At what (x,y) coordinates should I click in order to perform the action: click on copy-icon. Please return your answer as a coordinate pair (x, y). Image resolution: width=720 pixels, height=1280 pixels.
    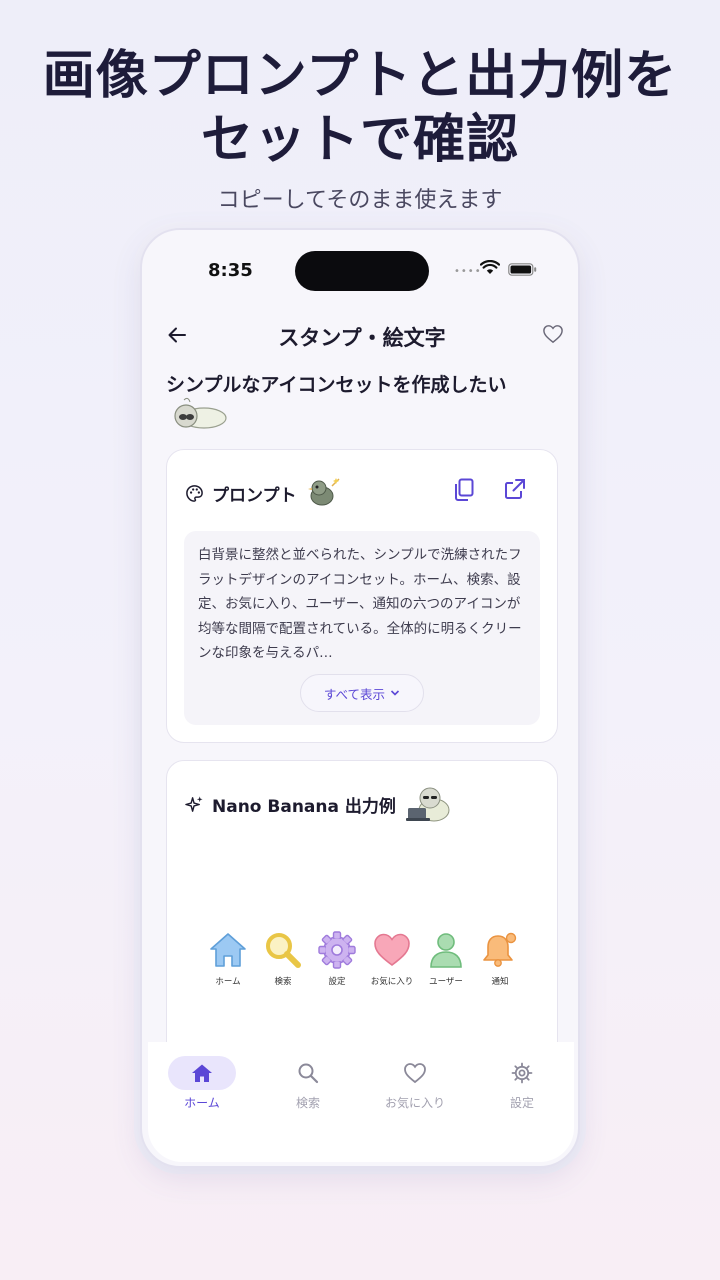
    Looking at the image, I should click on (464, 490).